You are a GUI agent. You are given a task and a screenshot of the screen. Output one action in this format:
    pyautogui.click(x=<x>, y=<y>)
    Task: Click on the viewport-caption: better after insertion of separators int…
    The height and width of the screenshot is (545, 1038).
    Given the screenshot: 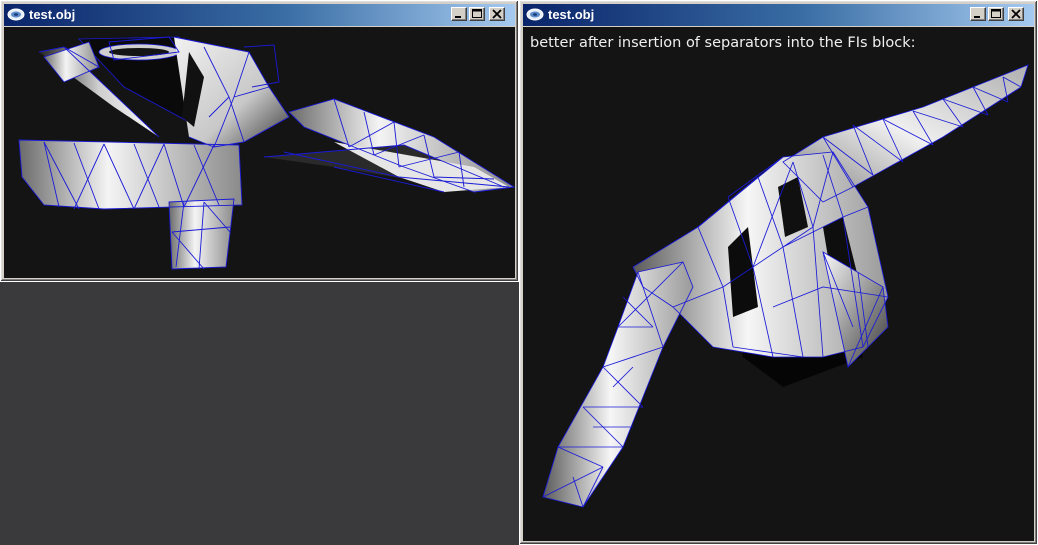 What is the action you would take?
    pyautogui.click(x=723, y=43)
    